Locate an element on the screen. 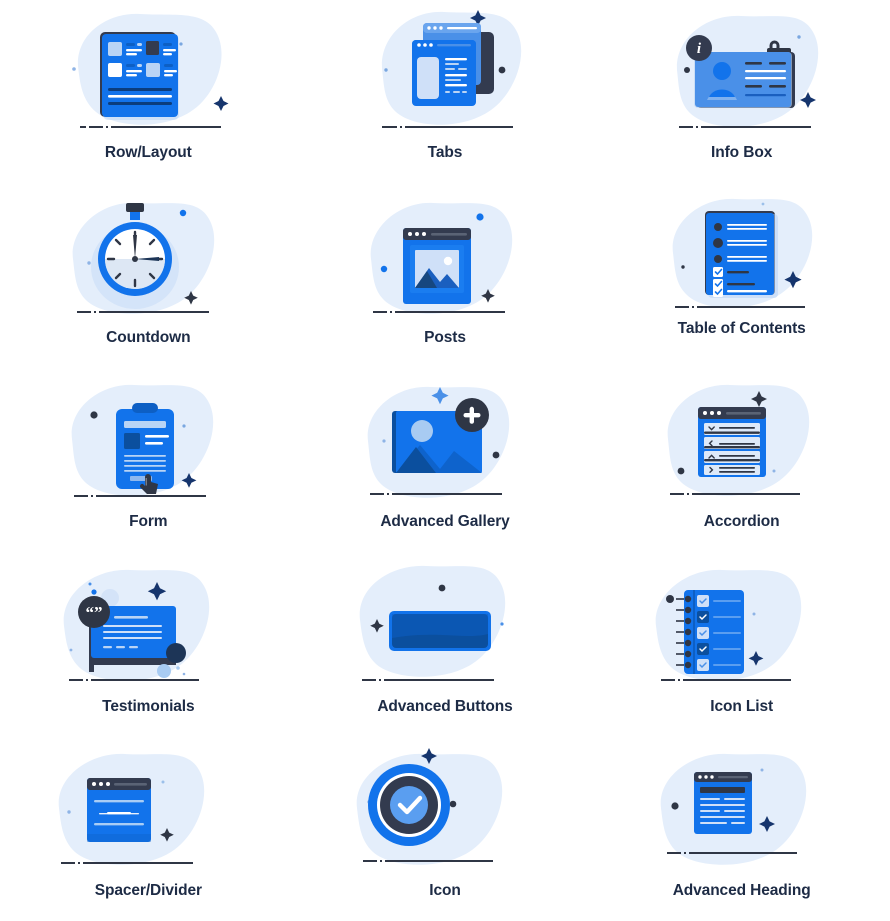  widget-card-advanced-gallery: Advanced Gallery is located at coordinates (445, 461).